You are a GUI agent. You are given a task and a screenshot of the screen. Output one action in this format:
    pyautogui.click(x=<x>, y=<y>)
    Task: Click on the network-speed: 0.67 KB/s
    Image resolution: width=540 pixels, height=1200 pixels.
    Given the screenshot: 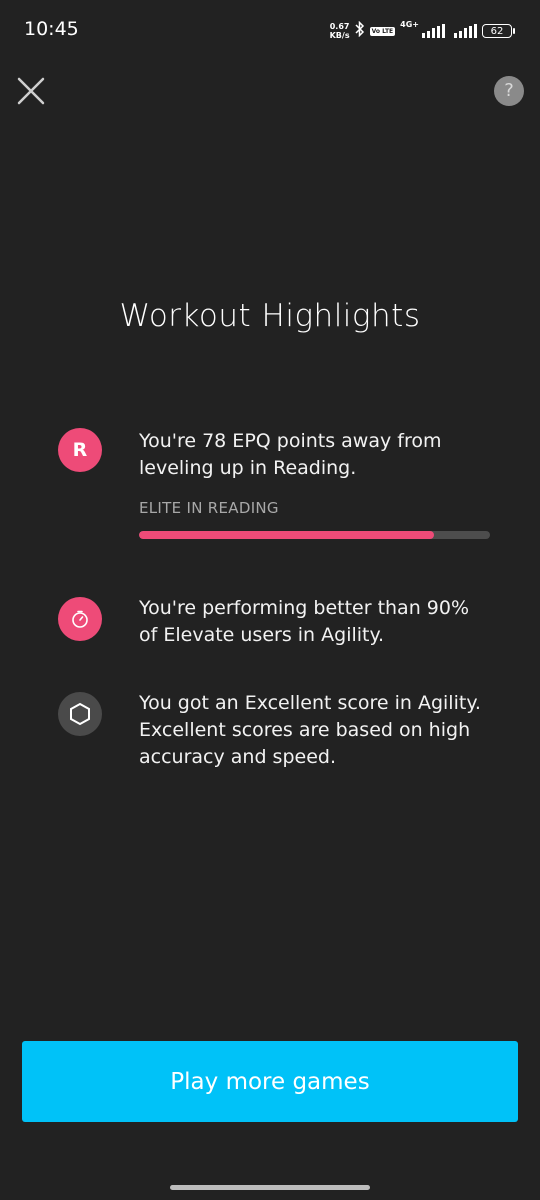 What is the action you would take?
    pyautogui.click(x=340, y=31)
    